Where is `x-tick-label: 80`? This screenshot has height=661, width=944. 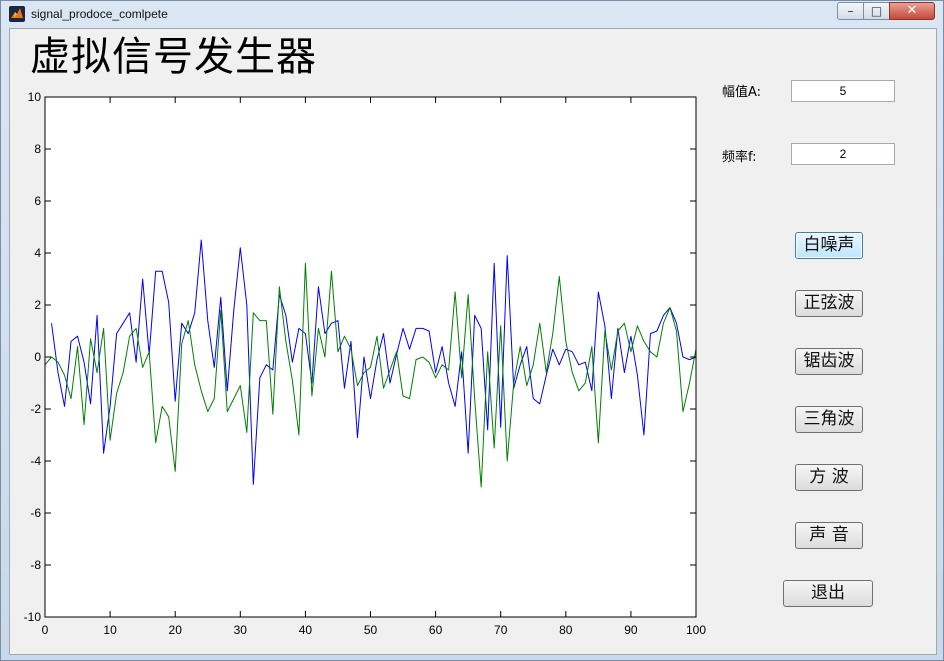 x-tick-label: 80 is located at coordinates (566, 630).